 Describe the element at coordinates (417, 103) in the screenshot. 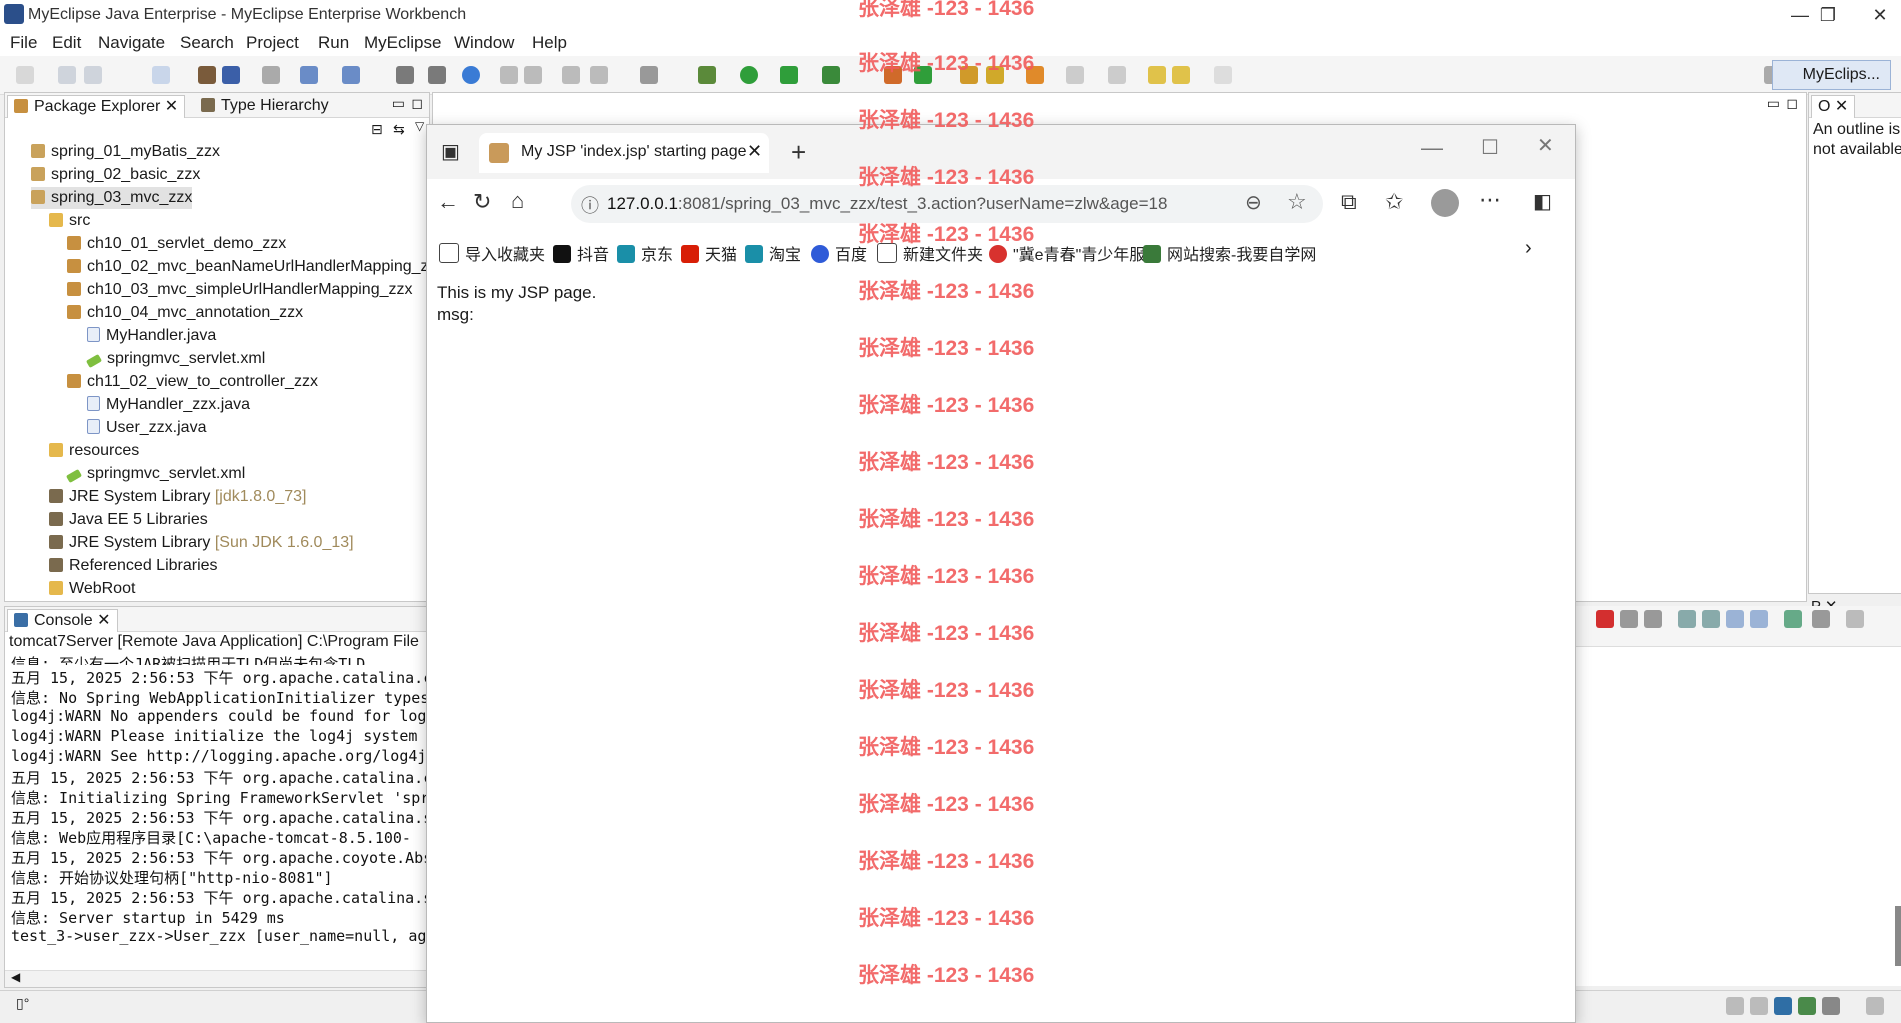

I see `maximize-panel-icon: ◻` at that location.